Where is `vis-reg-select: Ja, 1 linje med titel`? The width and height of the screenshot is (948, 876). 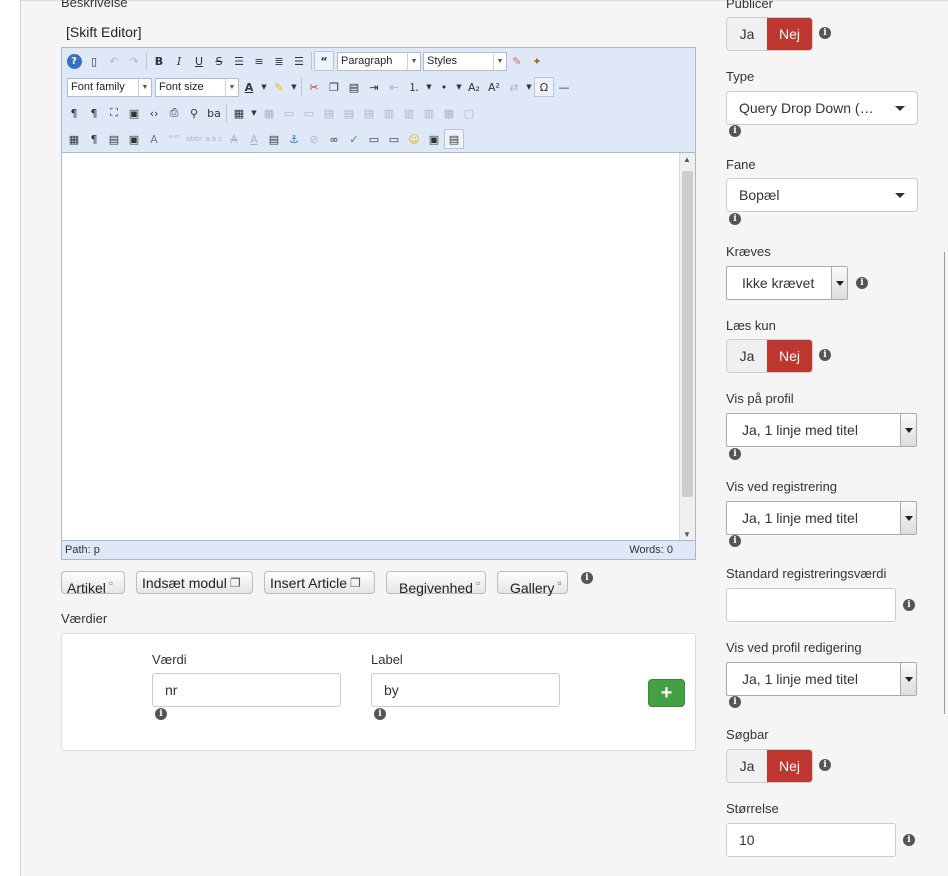
vis-reg-select: Ja, 1 linje med titel is located at coordinates (821, 518).